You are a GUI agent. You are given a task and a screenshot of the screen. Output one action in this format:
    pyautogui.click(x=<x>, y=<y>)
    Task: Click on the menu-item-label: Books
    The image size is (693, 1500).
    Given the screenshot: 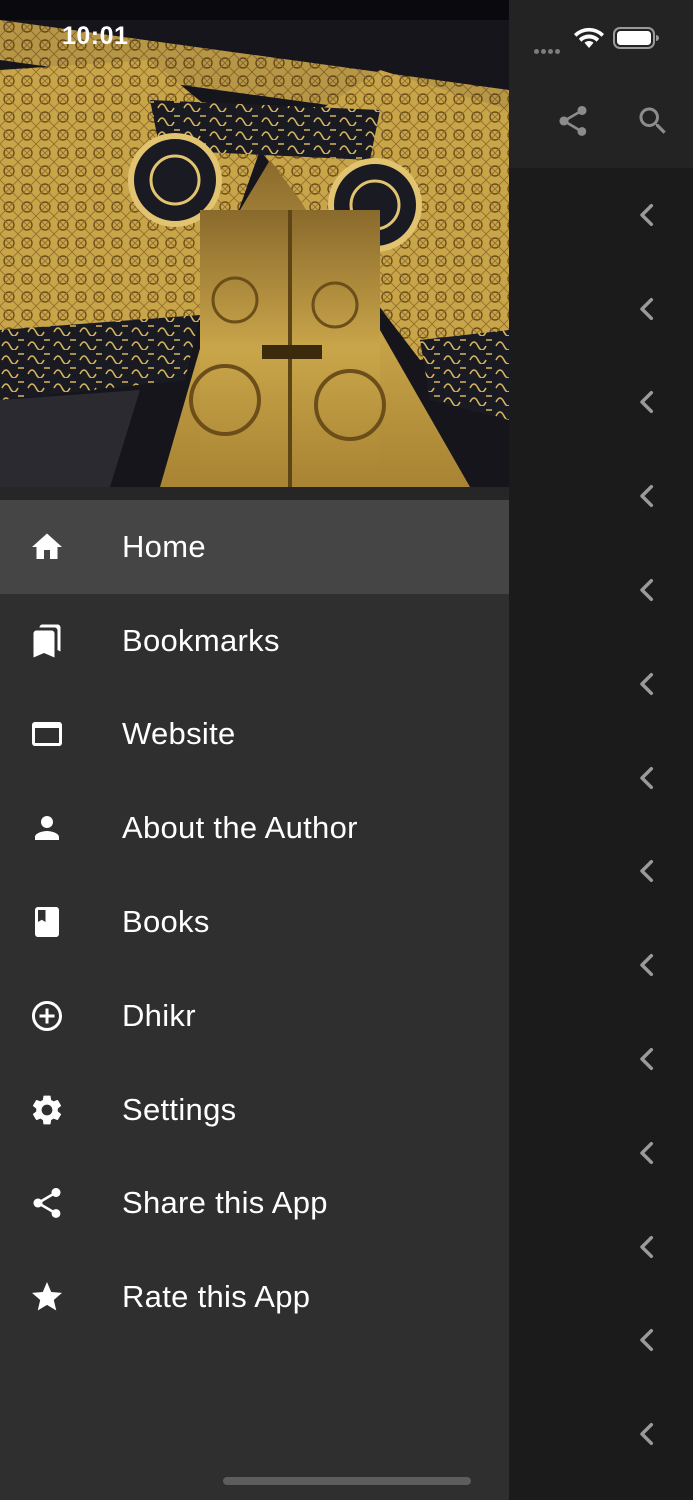 What is the action you would take?
    pyautogui.click(x=166, y=922)
    